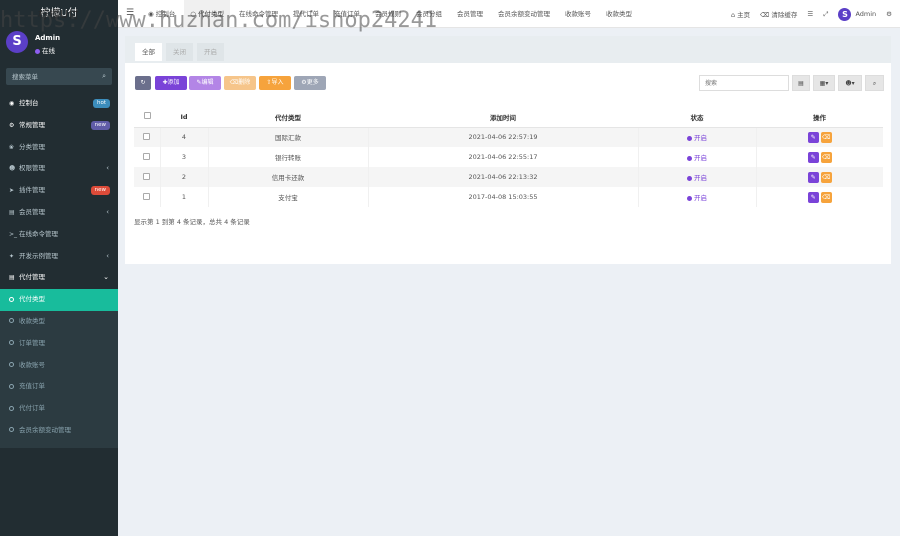  I want to click on col-time: 添加时间, so click(503, 117).